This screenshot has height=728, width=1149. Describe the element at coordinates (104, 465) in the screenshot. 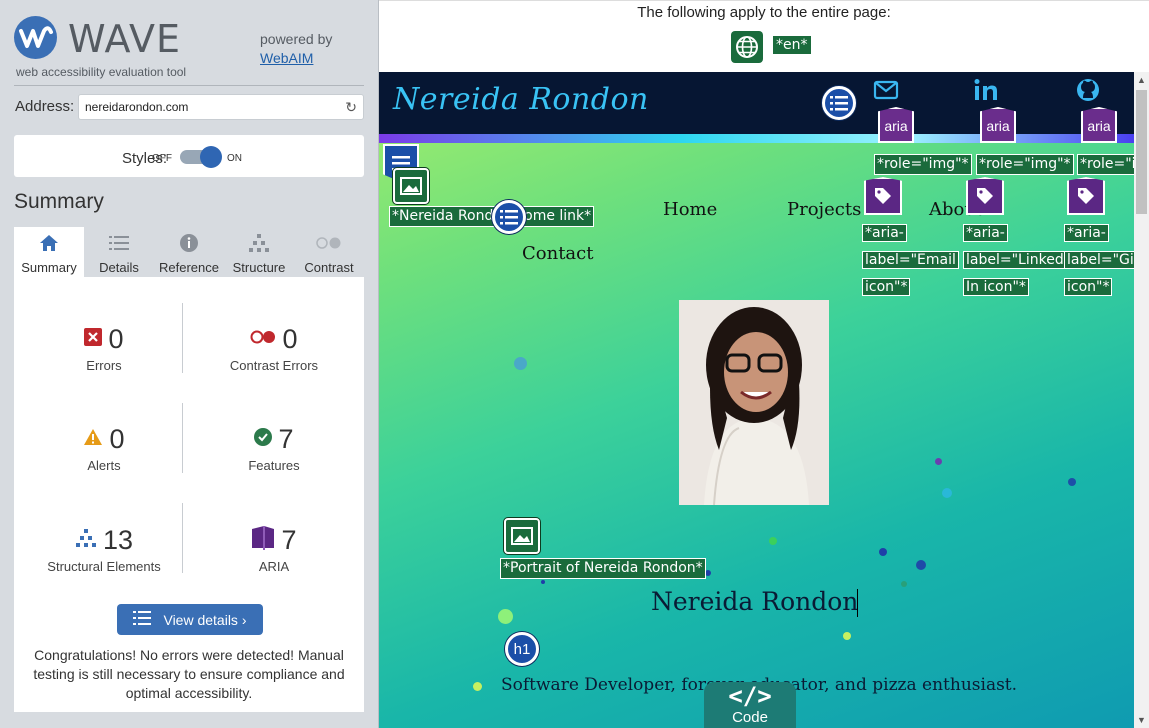

I see `alerts-label: Alerts` at that location.